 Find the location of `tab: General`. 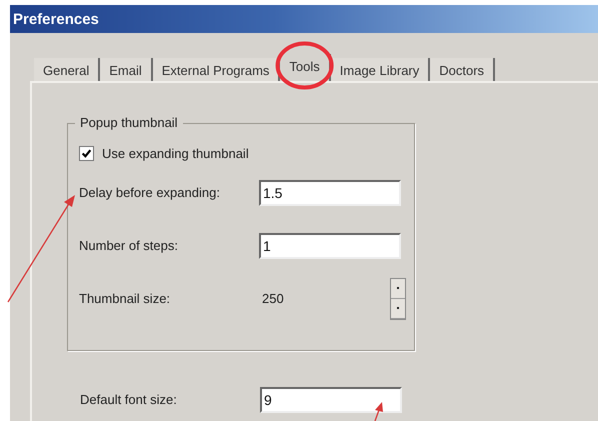

tab: General is located at coordinates (67, 69).